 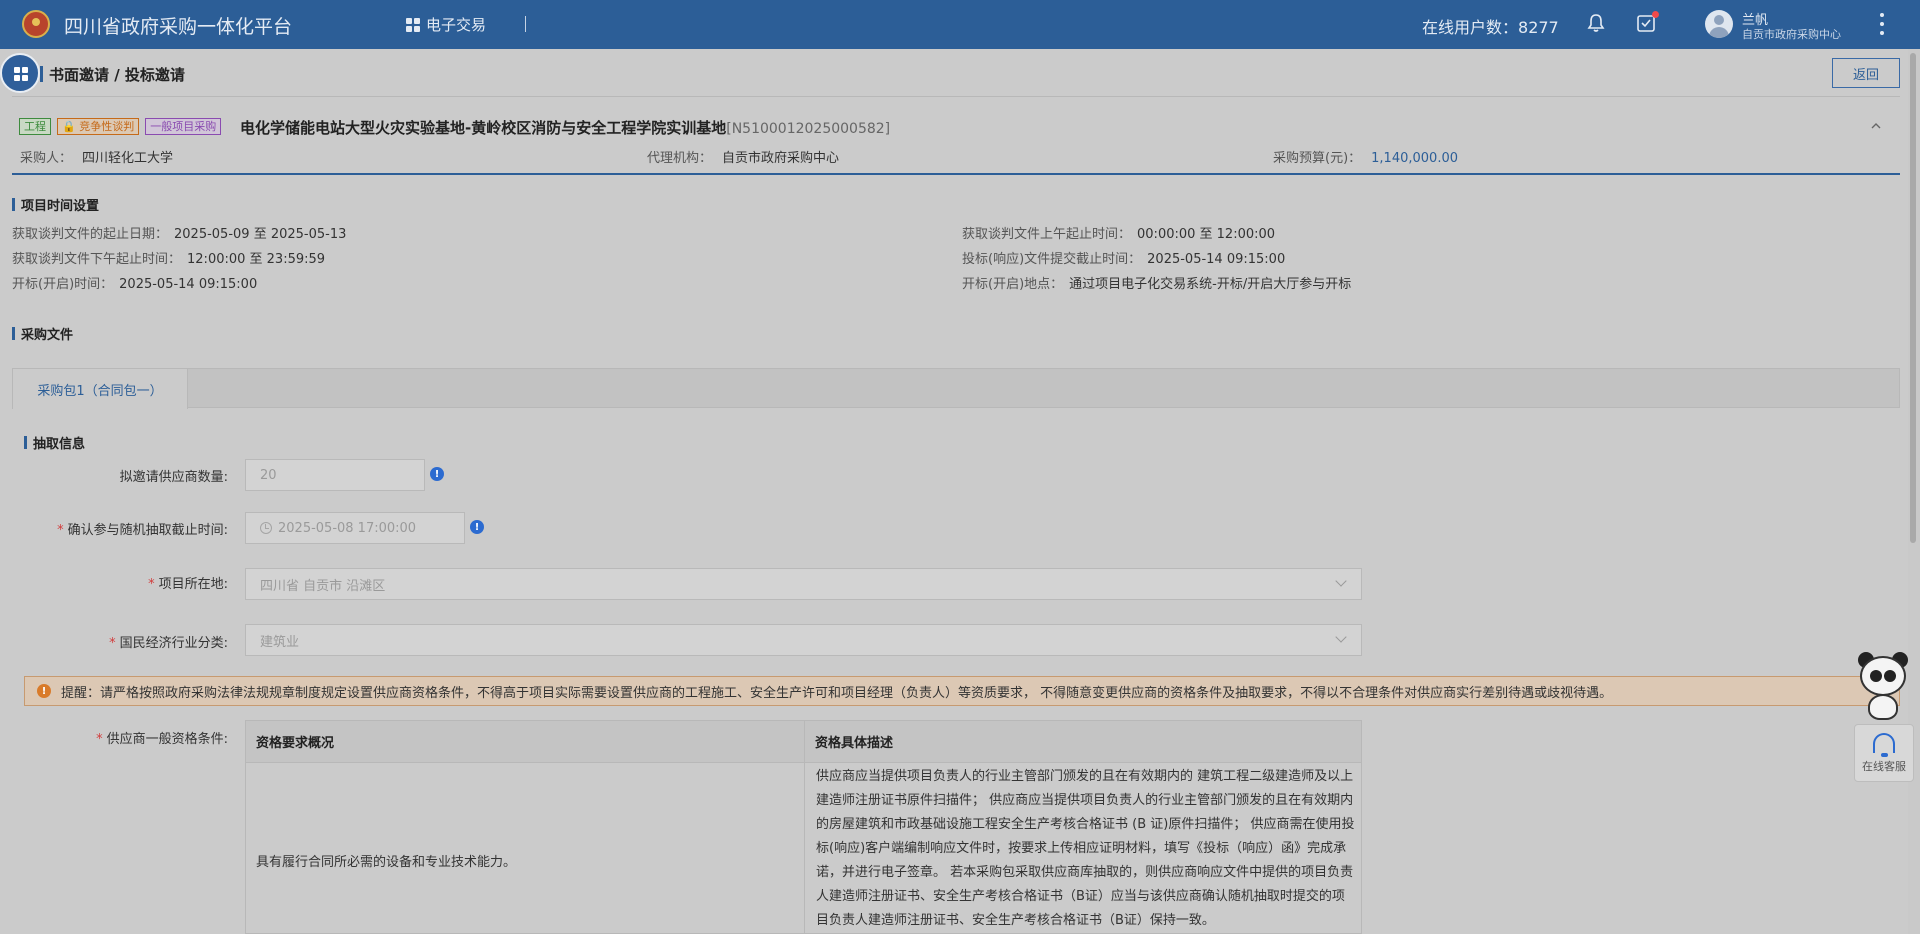 What do you see at coordinates (956, 96) in the screenshot?
I see `divider` at bounding box center [956, 96].